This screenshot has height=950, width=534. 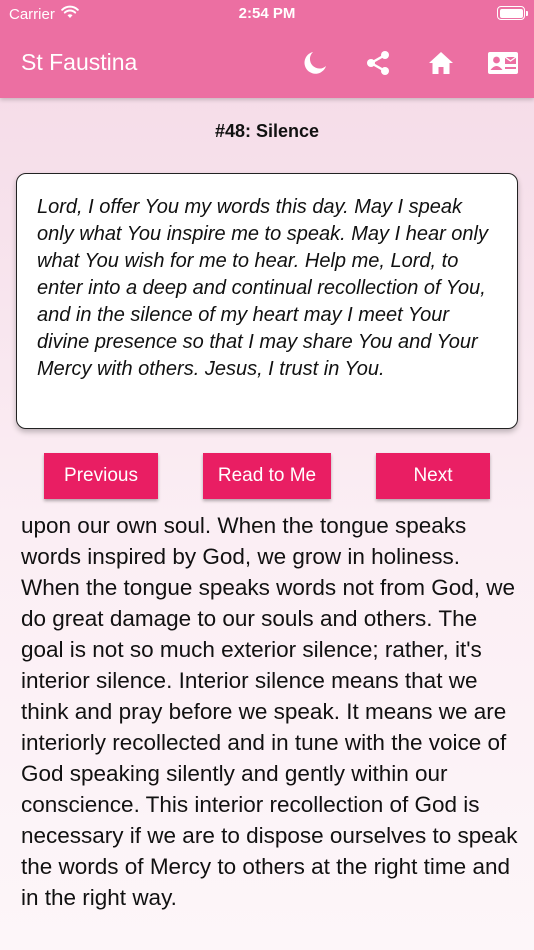 What do you see at coordinates (79, 62) in the screenshot?
I see `app-title: St Faustina` at bounding box center [79, 62].